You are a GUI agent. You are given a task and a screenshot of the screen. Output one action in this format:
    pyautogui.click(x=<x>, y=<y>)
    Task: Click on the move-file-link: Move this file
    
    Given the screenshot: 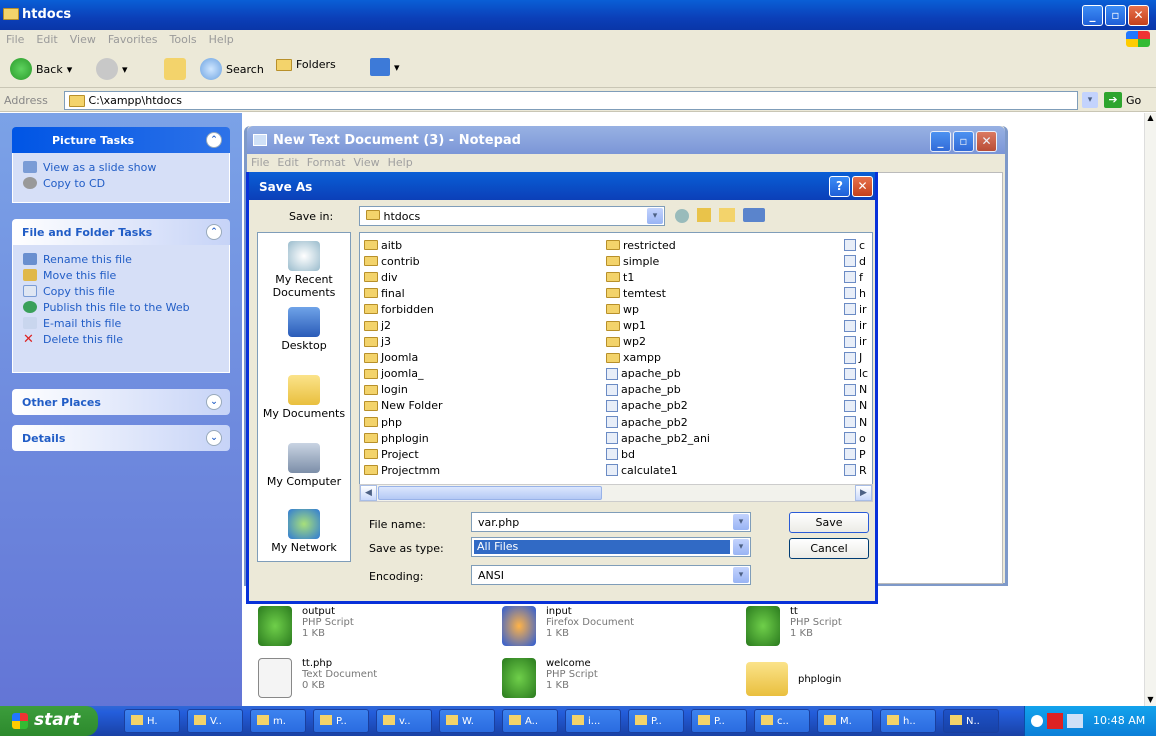 What is the action you would take?
    pyautogui.click(x=121, y=275)
    